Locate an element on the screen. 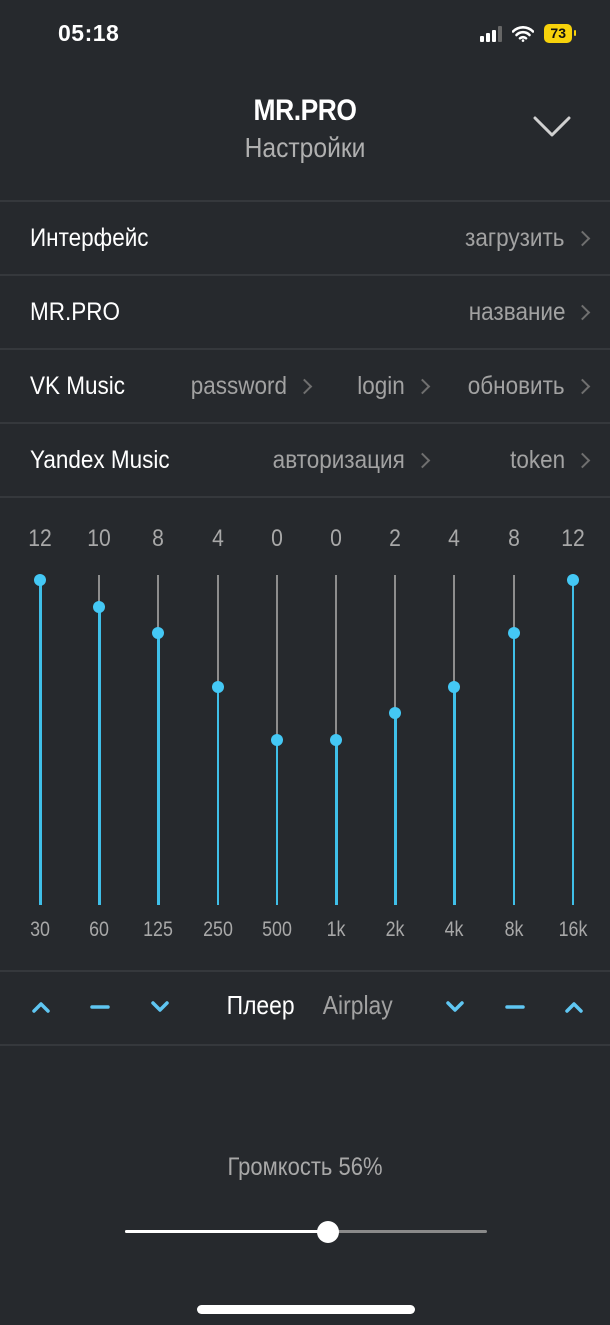 This screenshot has height=1325, width=610. volume-slider is located at coordinates (306, 1232).